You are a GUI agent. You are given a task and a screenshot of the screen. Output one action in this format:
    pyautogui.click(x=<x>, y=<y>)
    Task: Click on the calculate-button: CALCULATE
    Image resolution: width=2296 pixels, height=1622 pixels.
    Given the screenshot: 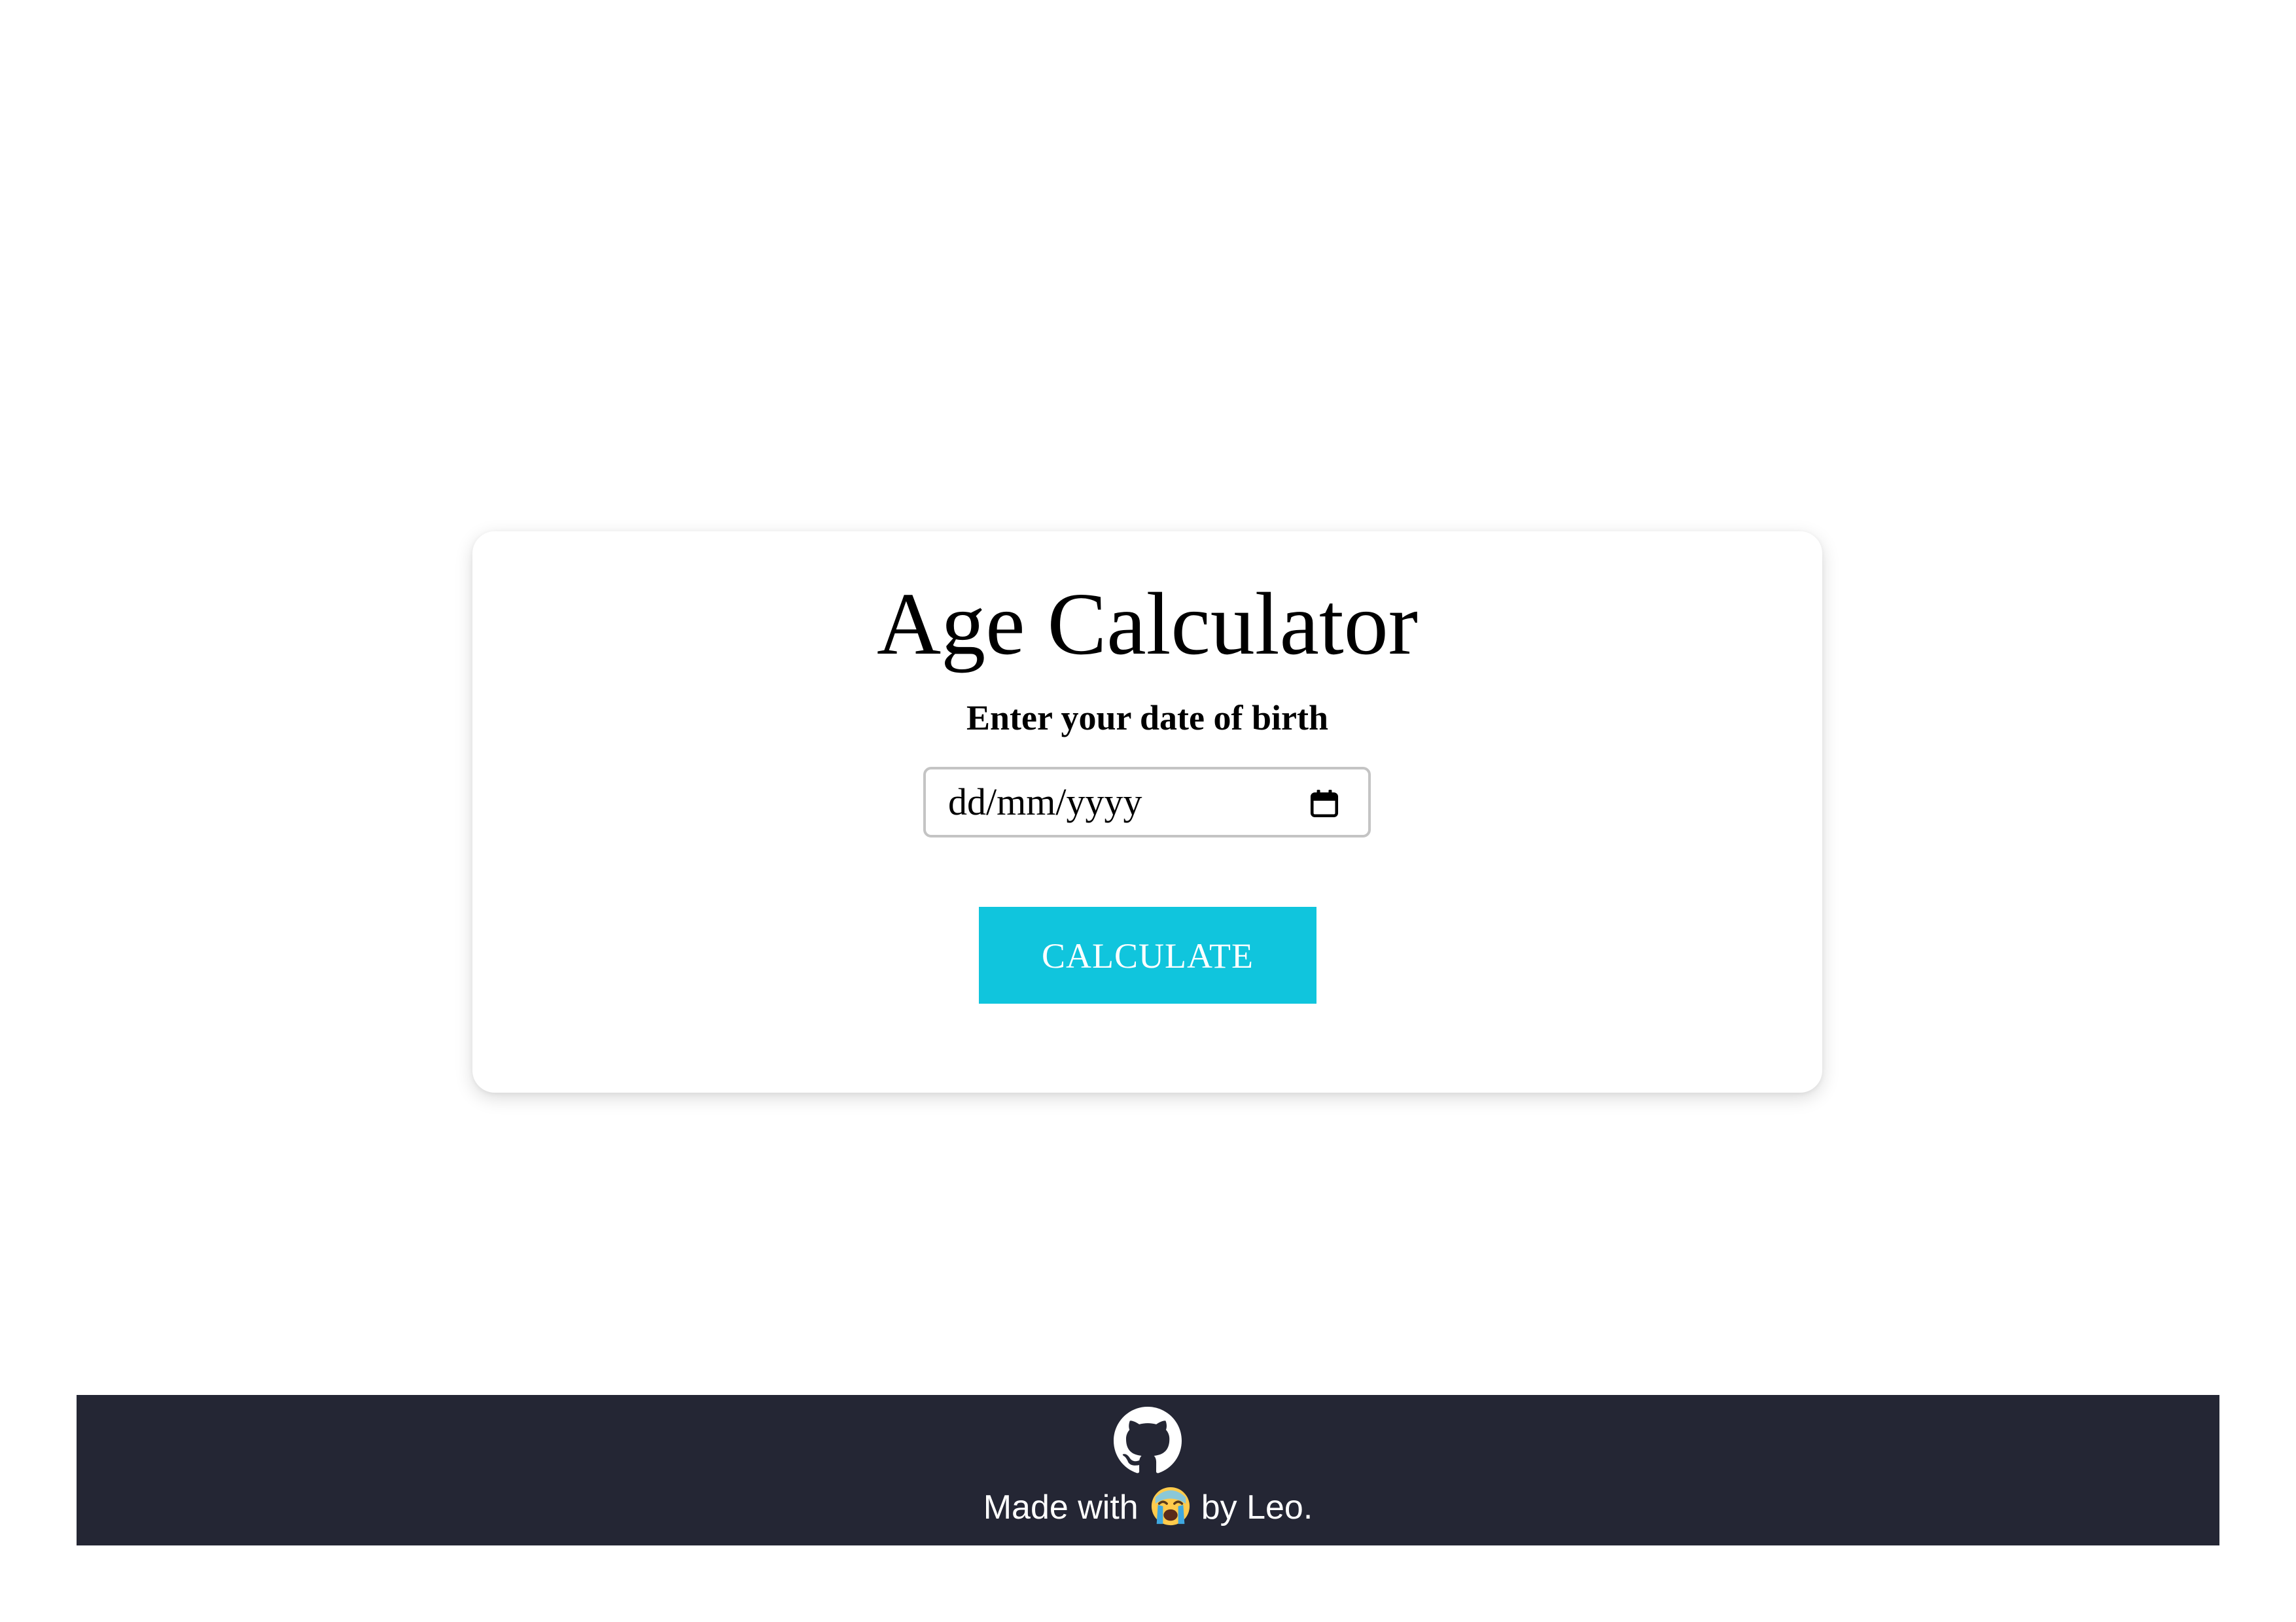 What is the action you would take?
    pyautogui.click(x=1148, y=956)
    